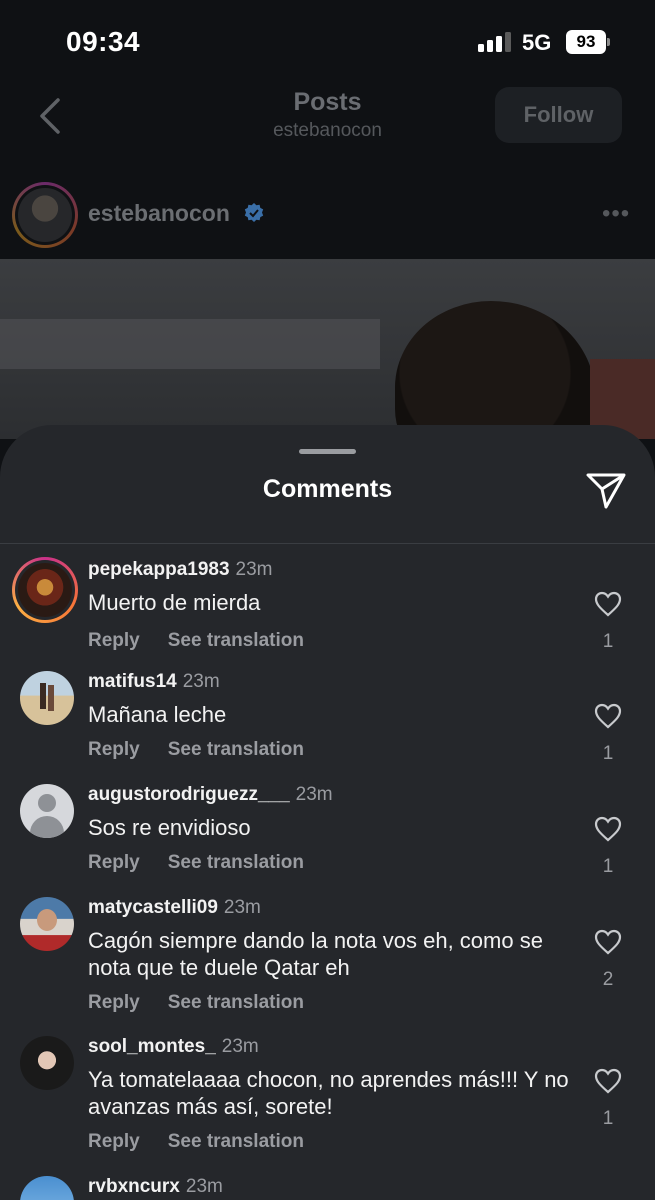 The width and height of the screenshot is (655, 1200). I want to click on network-label: 5G, so click(537, 42).